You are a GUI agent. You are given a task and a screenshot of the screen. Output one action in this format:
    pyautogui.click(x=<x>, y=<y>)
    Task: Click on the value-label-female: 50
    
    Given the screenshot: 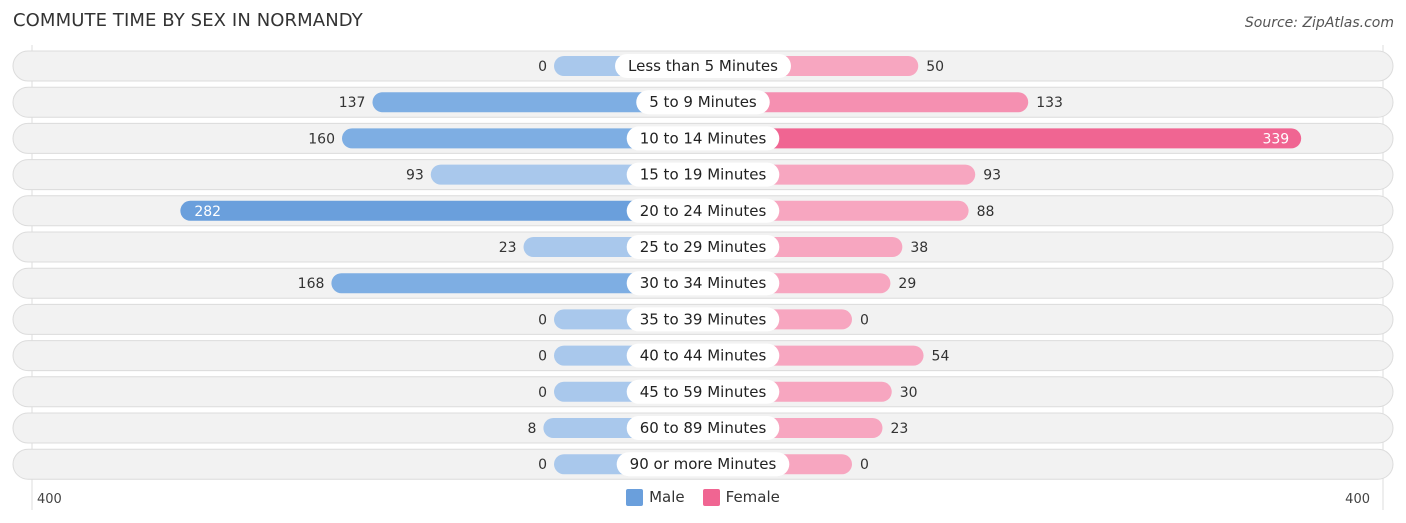 What is the action you would take?
    pyautogui.click(x=935, y=67)
    